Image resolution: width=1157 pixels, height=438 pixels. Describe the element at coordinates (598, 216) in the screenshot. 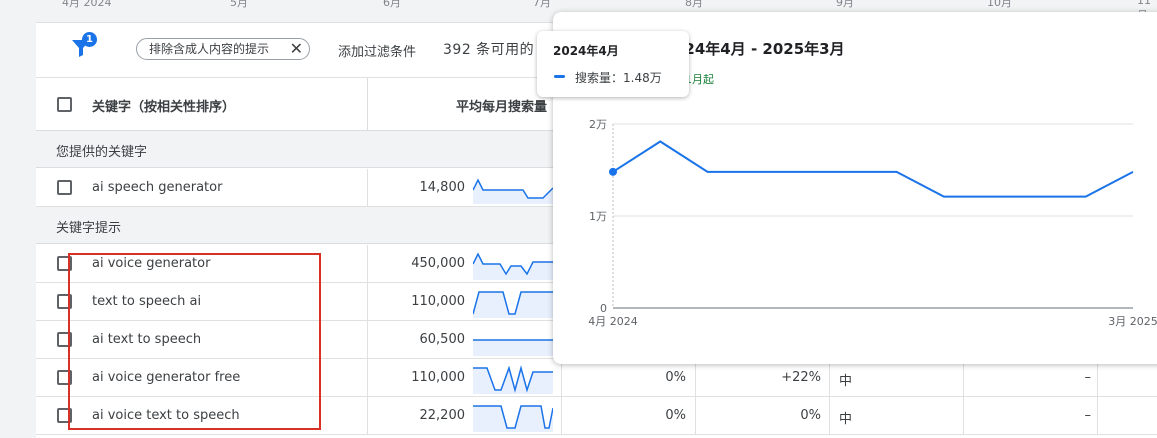

I see `y-tick-label: 1万` at that location.